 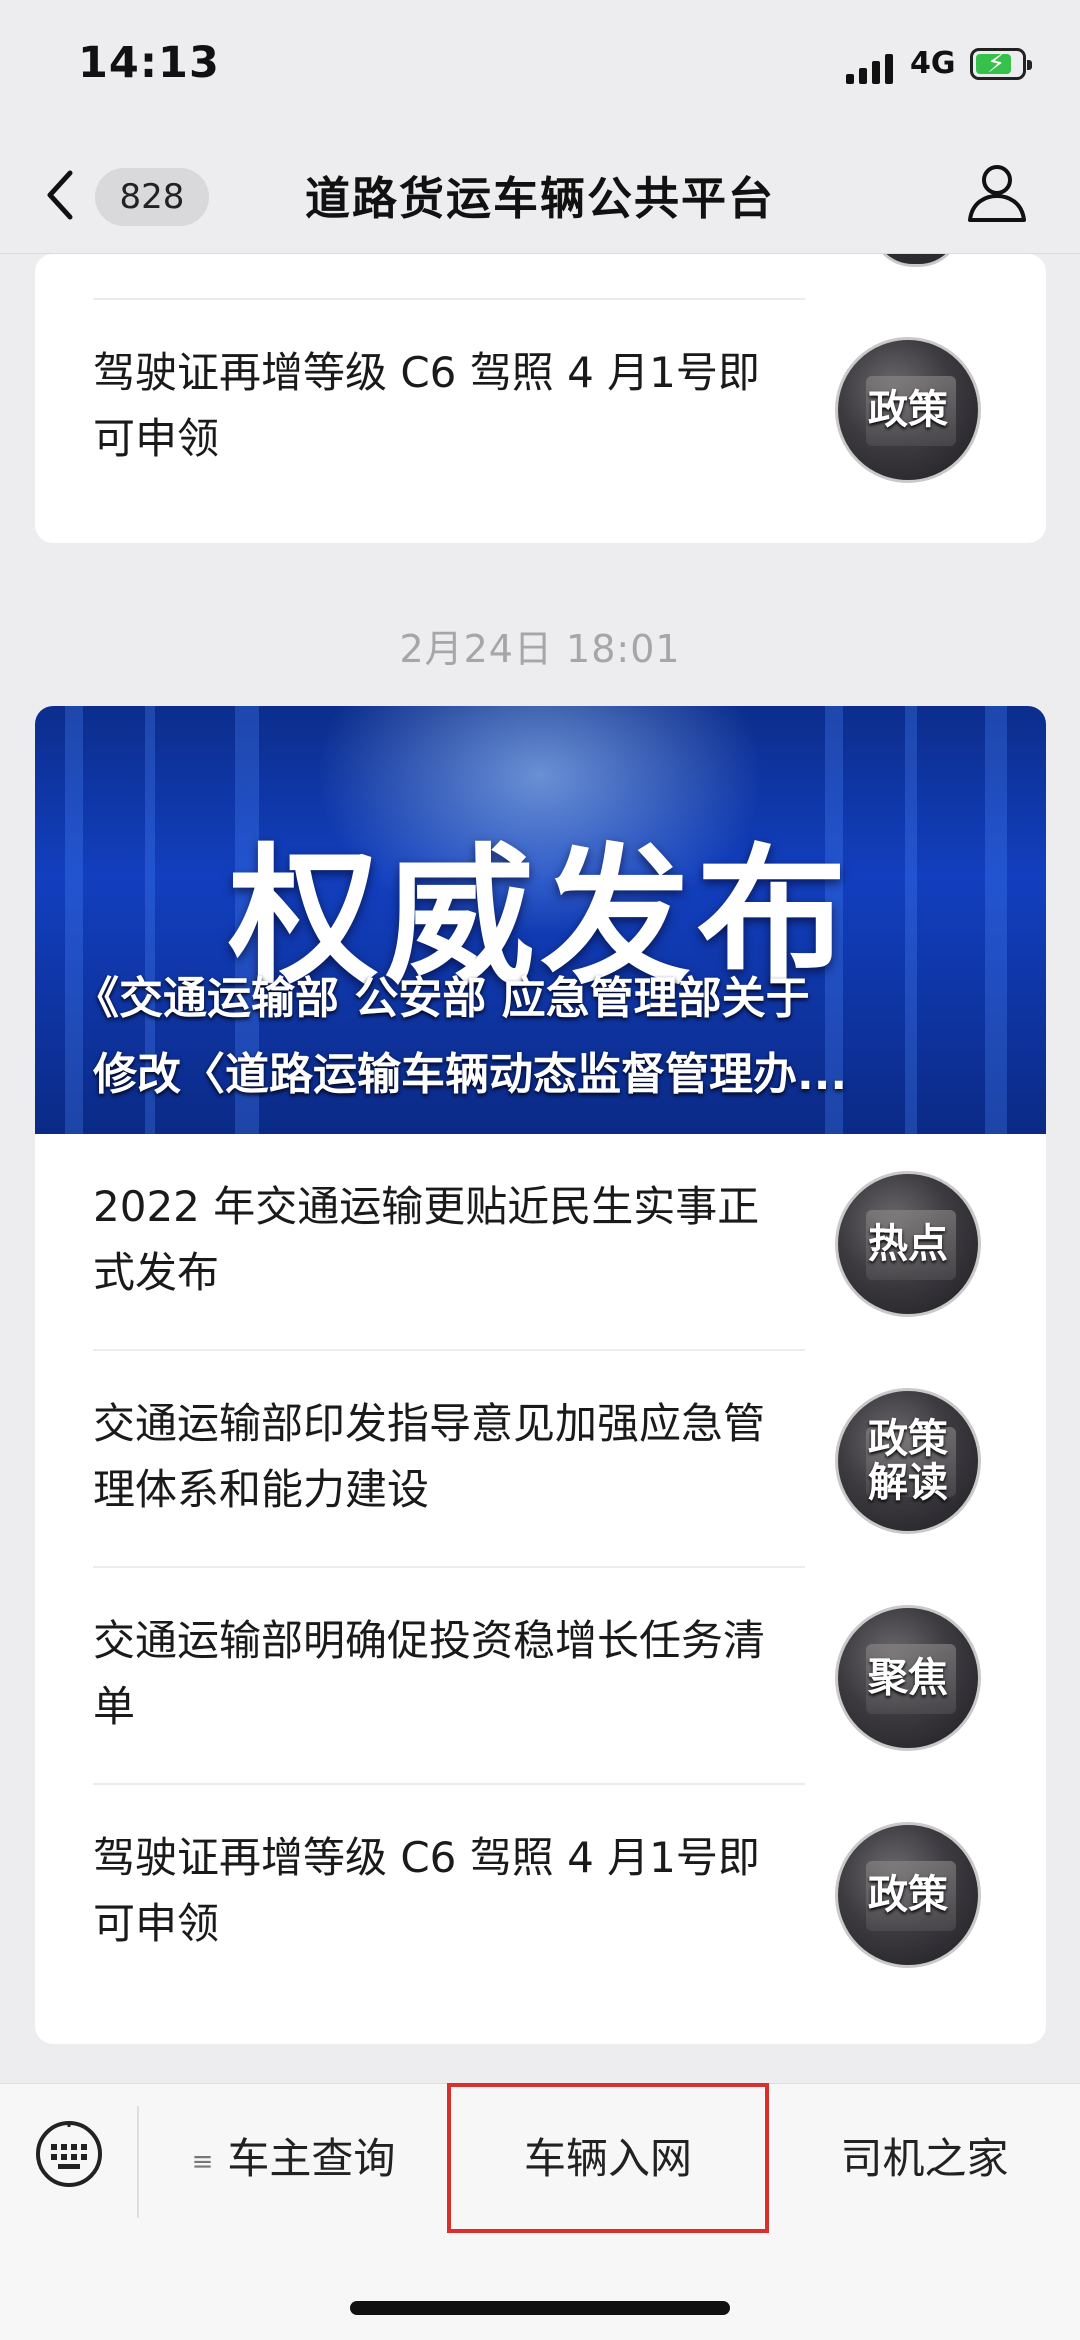 I want to click on status-time: 14:13, so click(x=149, y=63).